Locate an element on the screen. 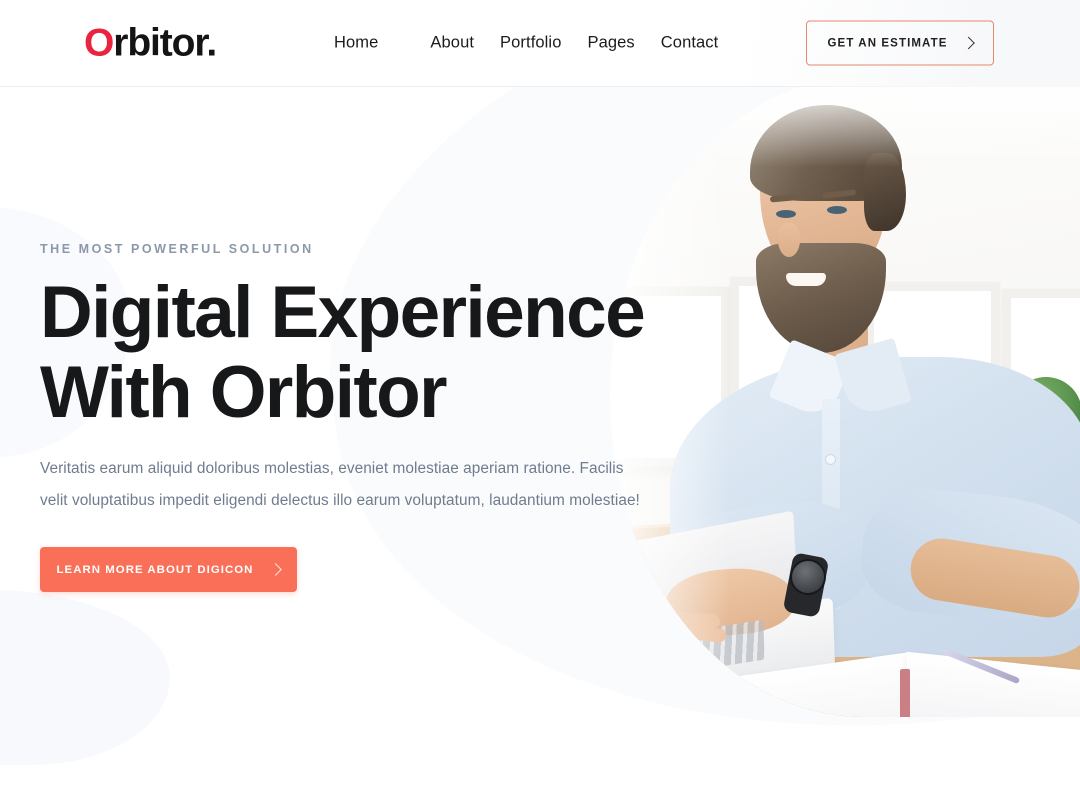  get-an-estimate-button: GET AN ESTIMATE is located at coordinates (900, 43).